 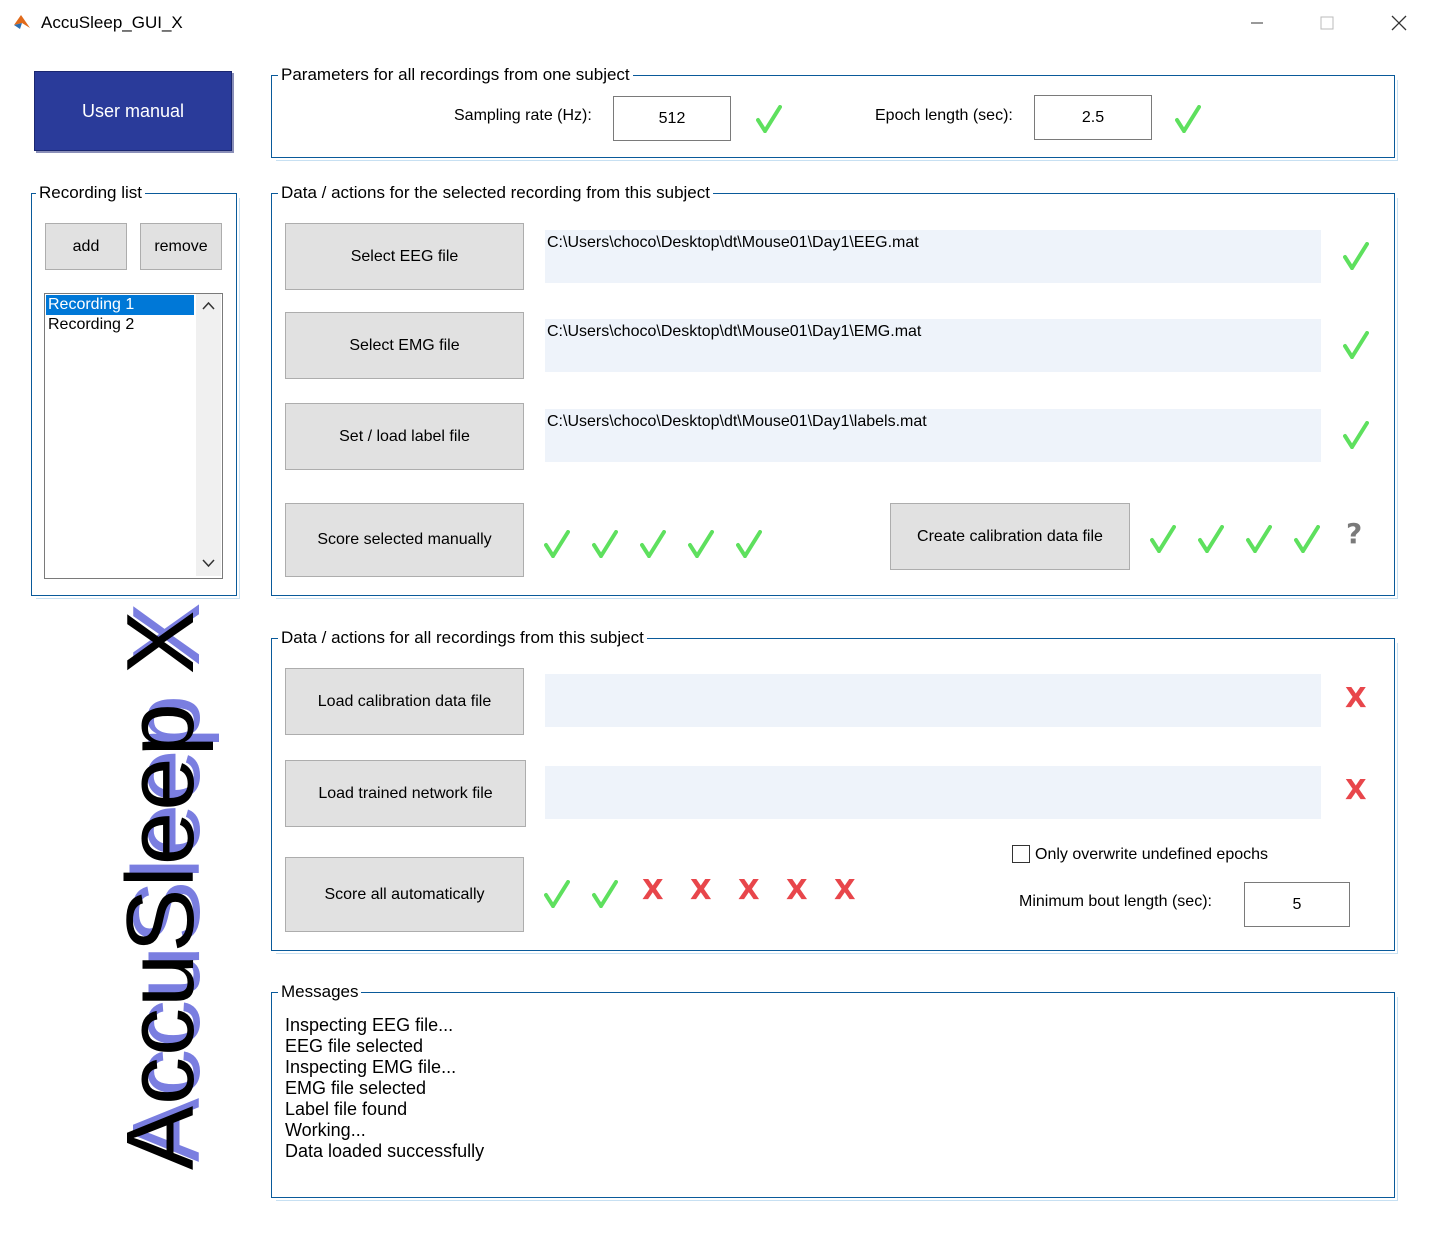 What do you see at coordinates (404, 894) in the screenshot?
I see `score-auto-button: Score all automatically` at bounding box center [404, 894].